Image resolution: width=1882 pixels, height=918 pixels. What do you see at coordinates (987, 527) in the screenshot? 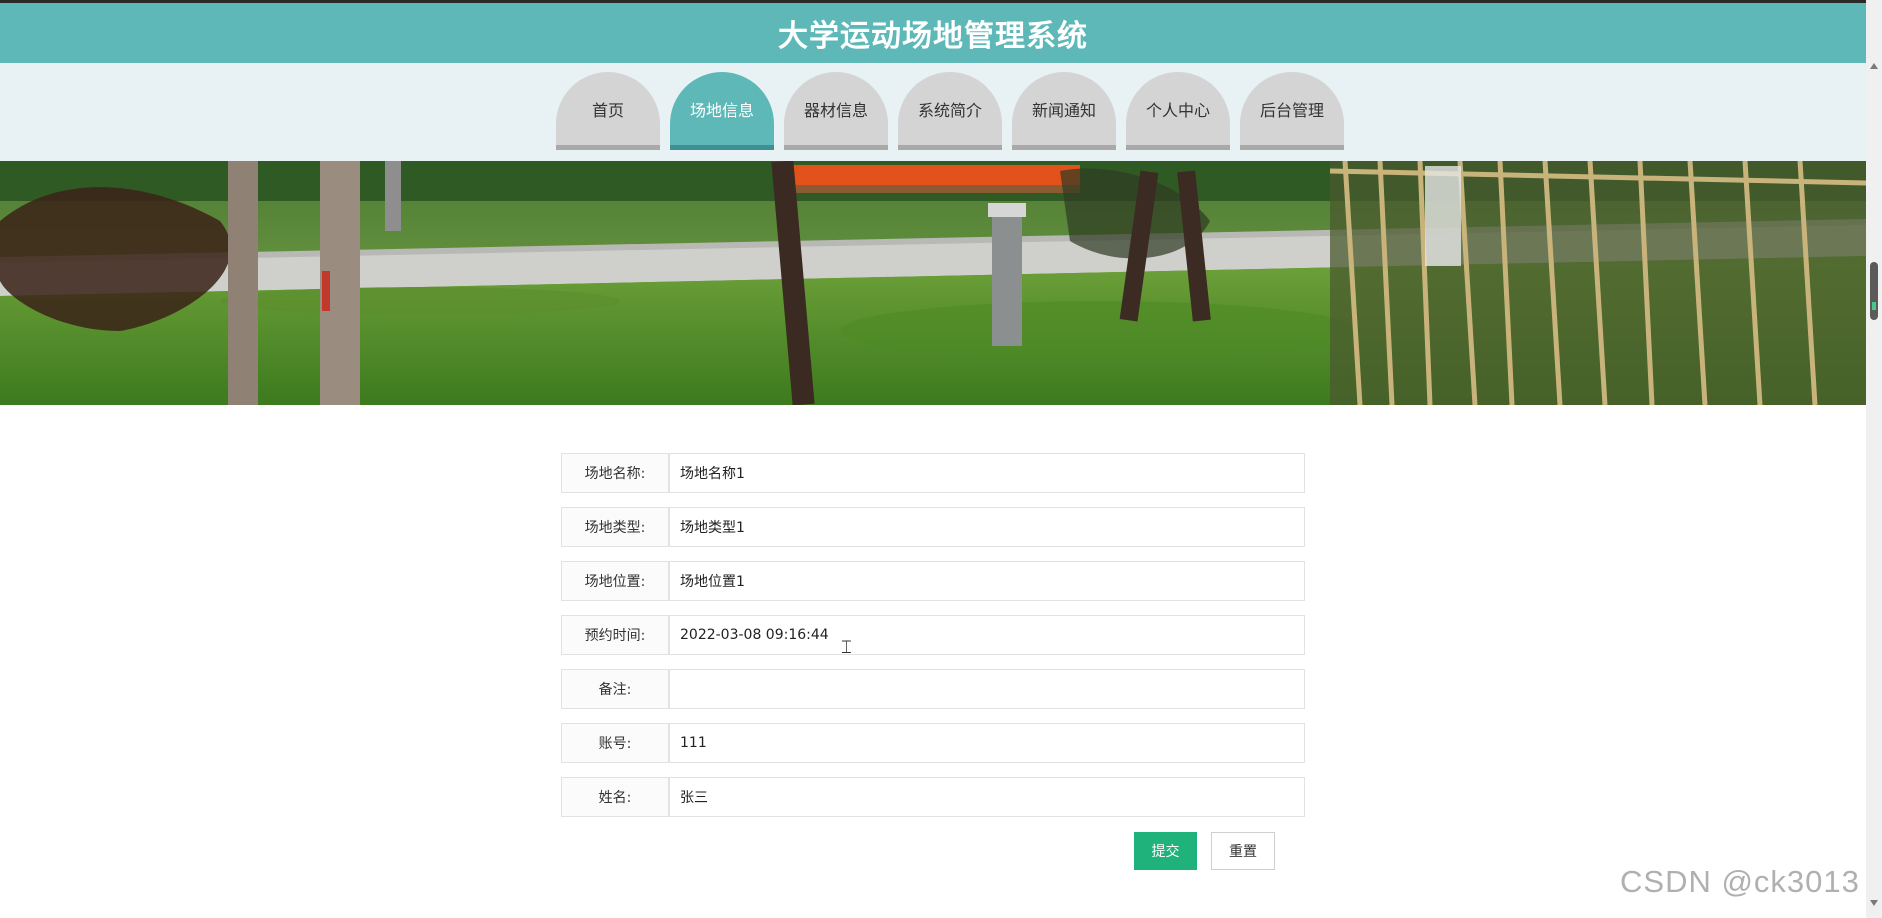
I see `venue-type-input` at bounding box center [987, 527].